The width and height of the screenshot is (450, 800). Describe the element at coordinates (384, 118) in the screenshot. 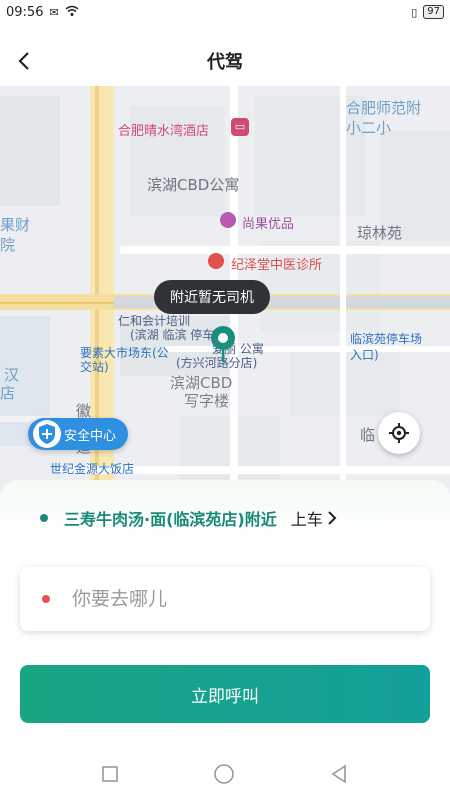

I see `map-label-school: 合肥师范附小二小` at that location.